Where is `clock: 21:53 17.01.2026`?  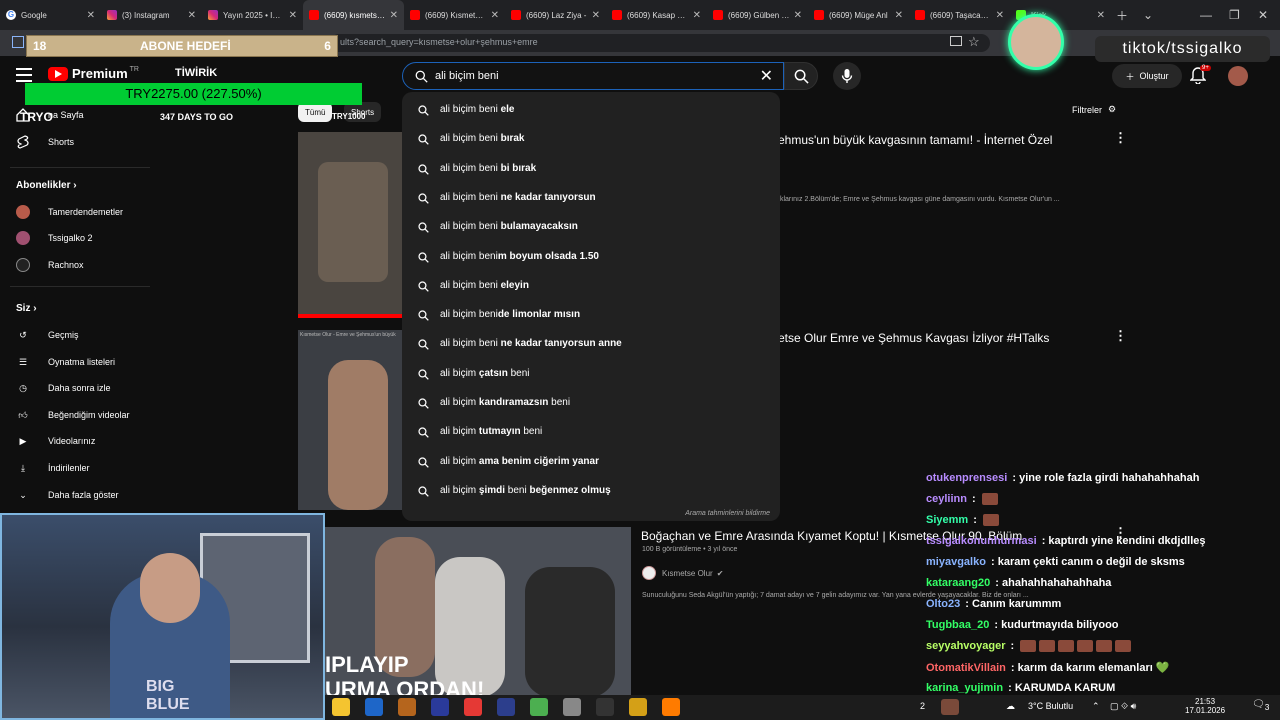
clock: 21:53 17.01.2026 is located at coordinates (1205, 706).